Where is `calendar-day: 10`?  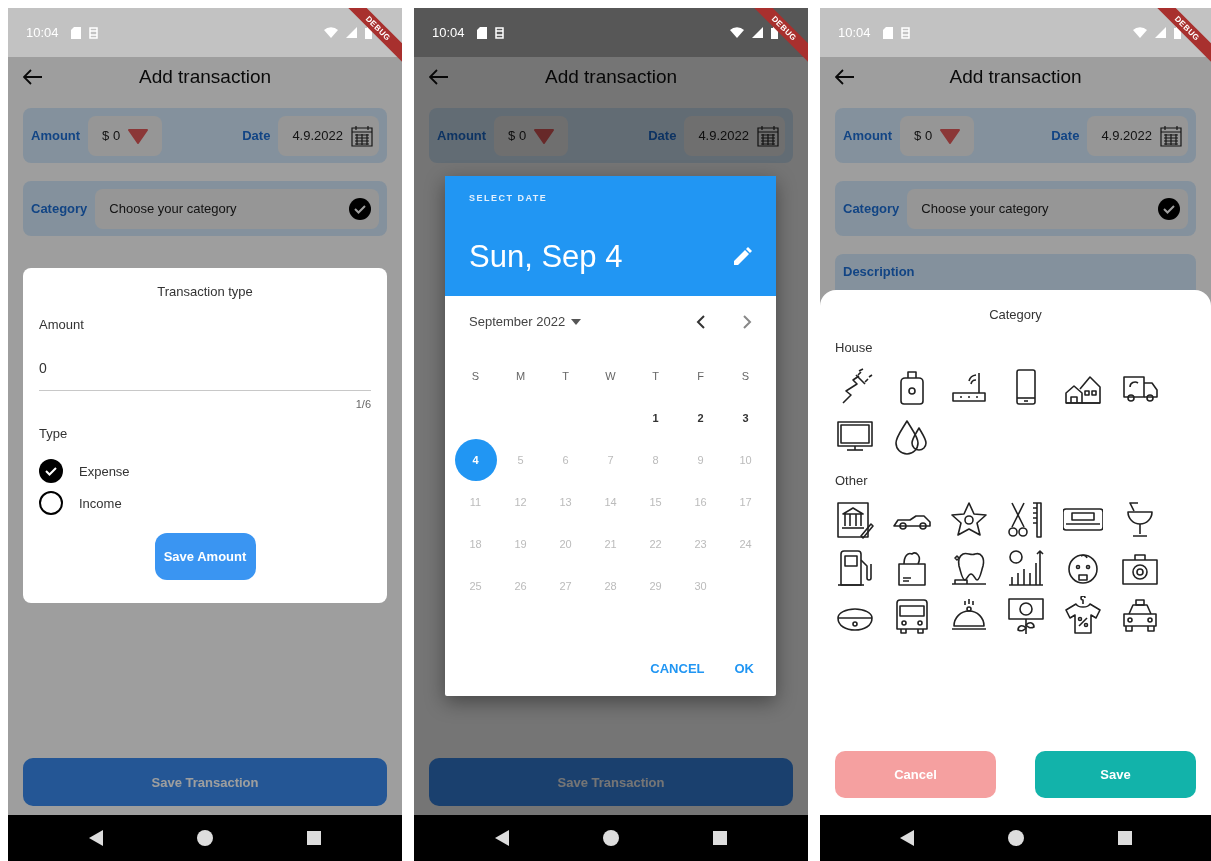
calendar-day: 10 is located at coordinates (745, 460).